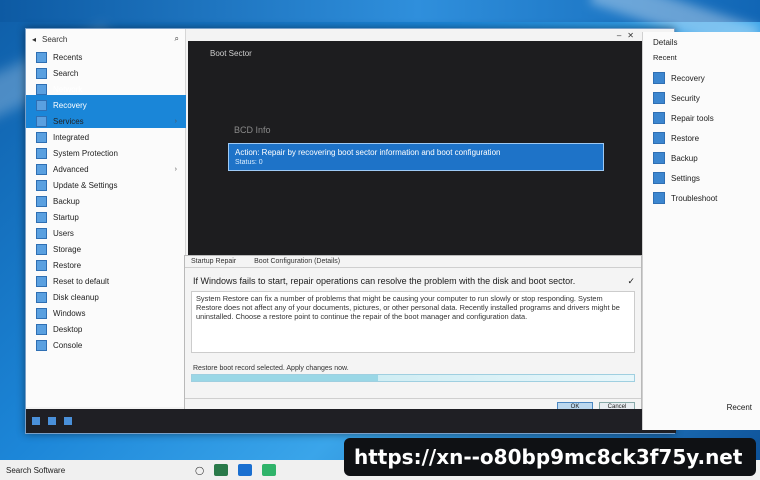 This screenshot has height=480, width=760. What do you see at coordinates (41, 265) in the screenshot?
I see `restore-icon` at bounding box center [41, 265].